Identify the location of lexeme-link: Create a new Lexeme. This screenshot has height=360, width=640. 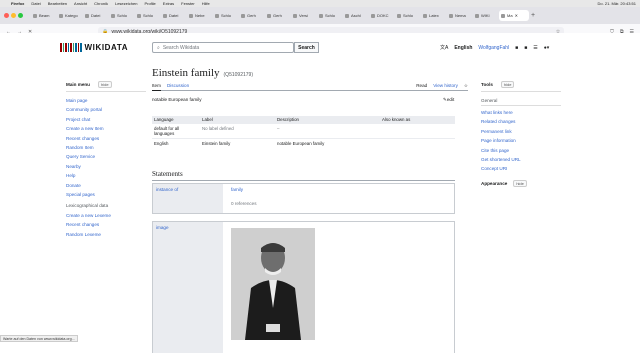
(106, 215).